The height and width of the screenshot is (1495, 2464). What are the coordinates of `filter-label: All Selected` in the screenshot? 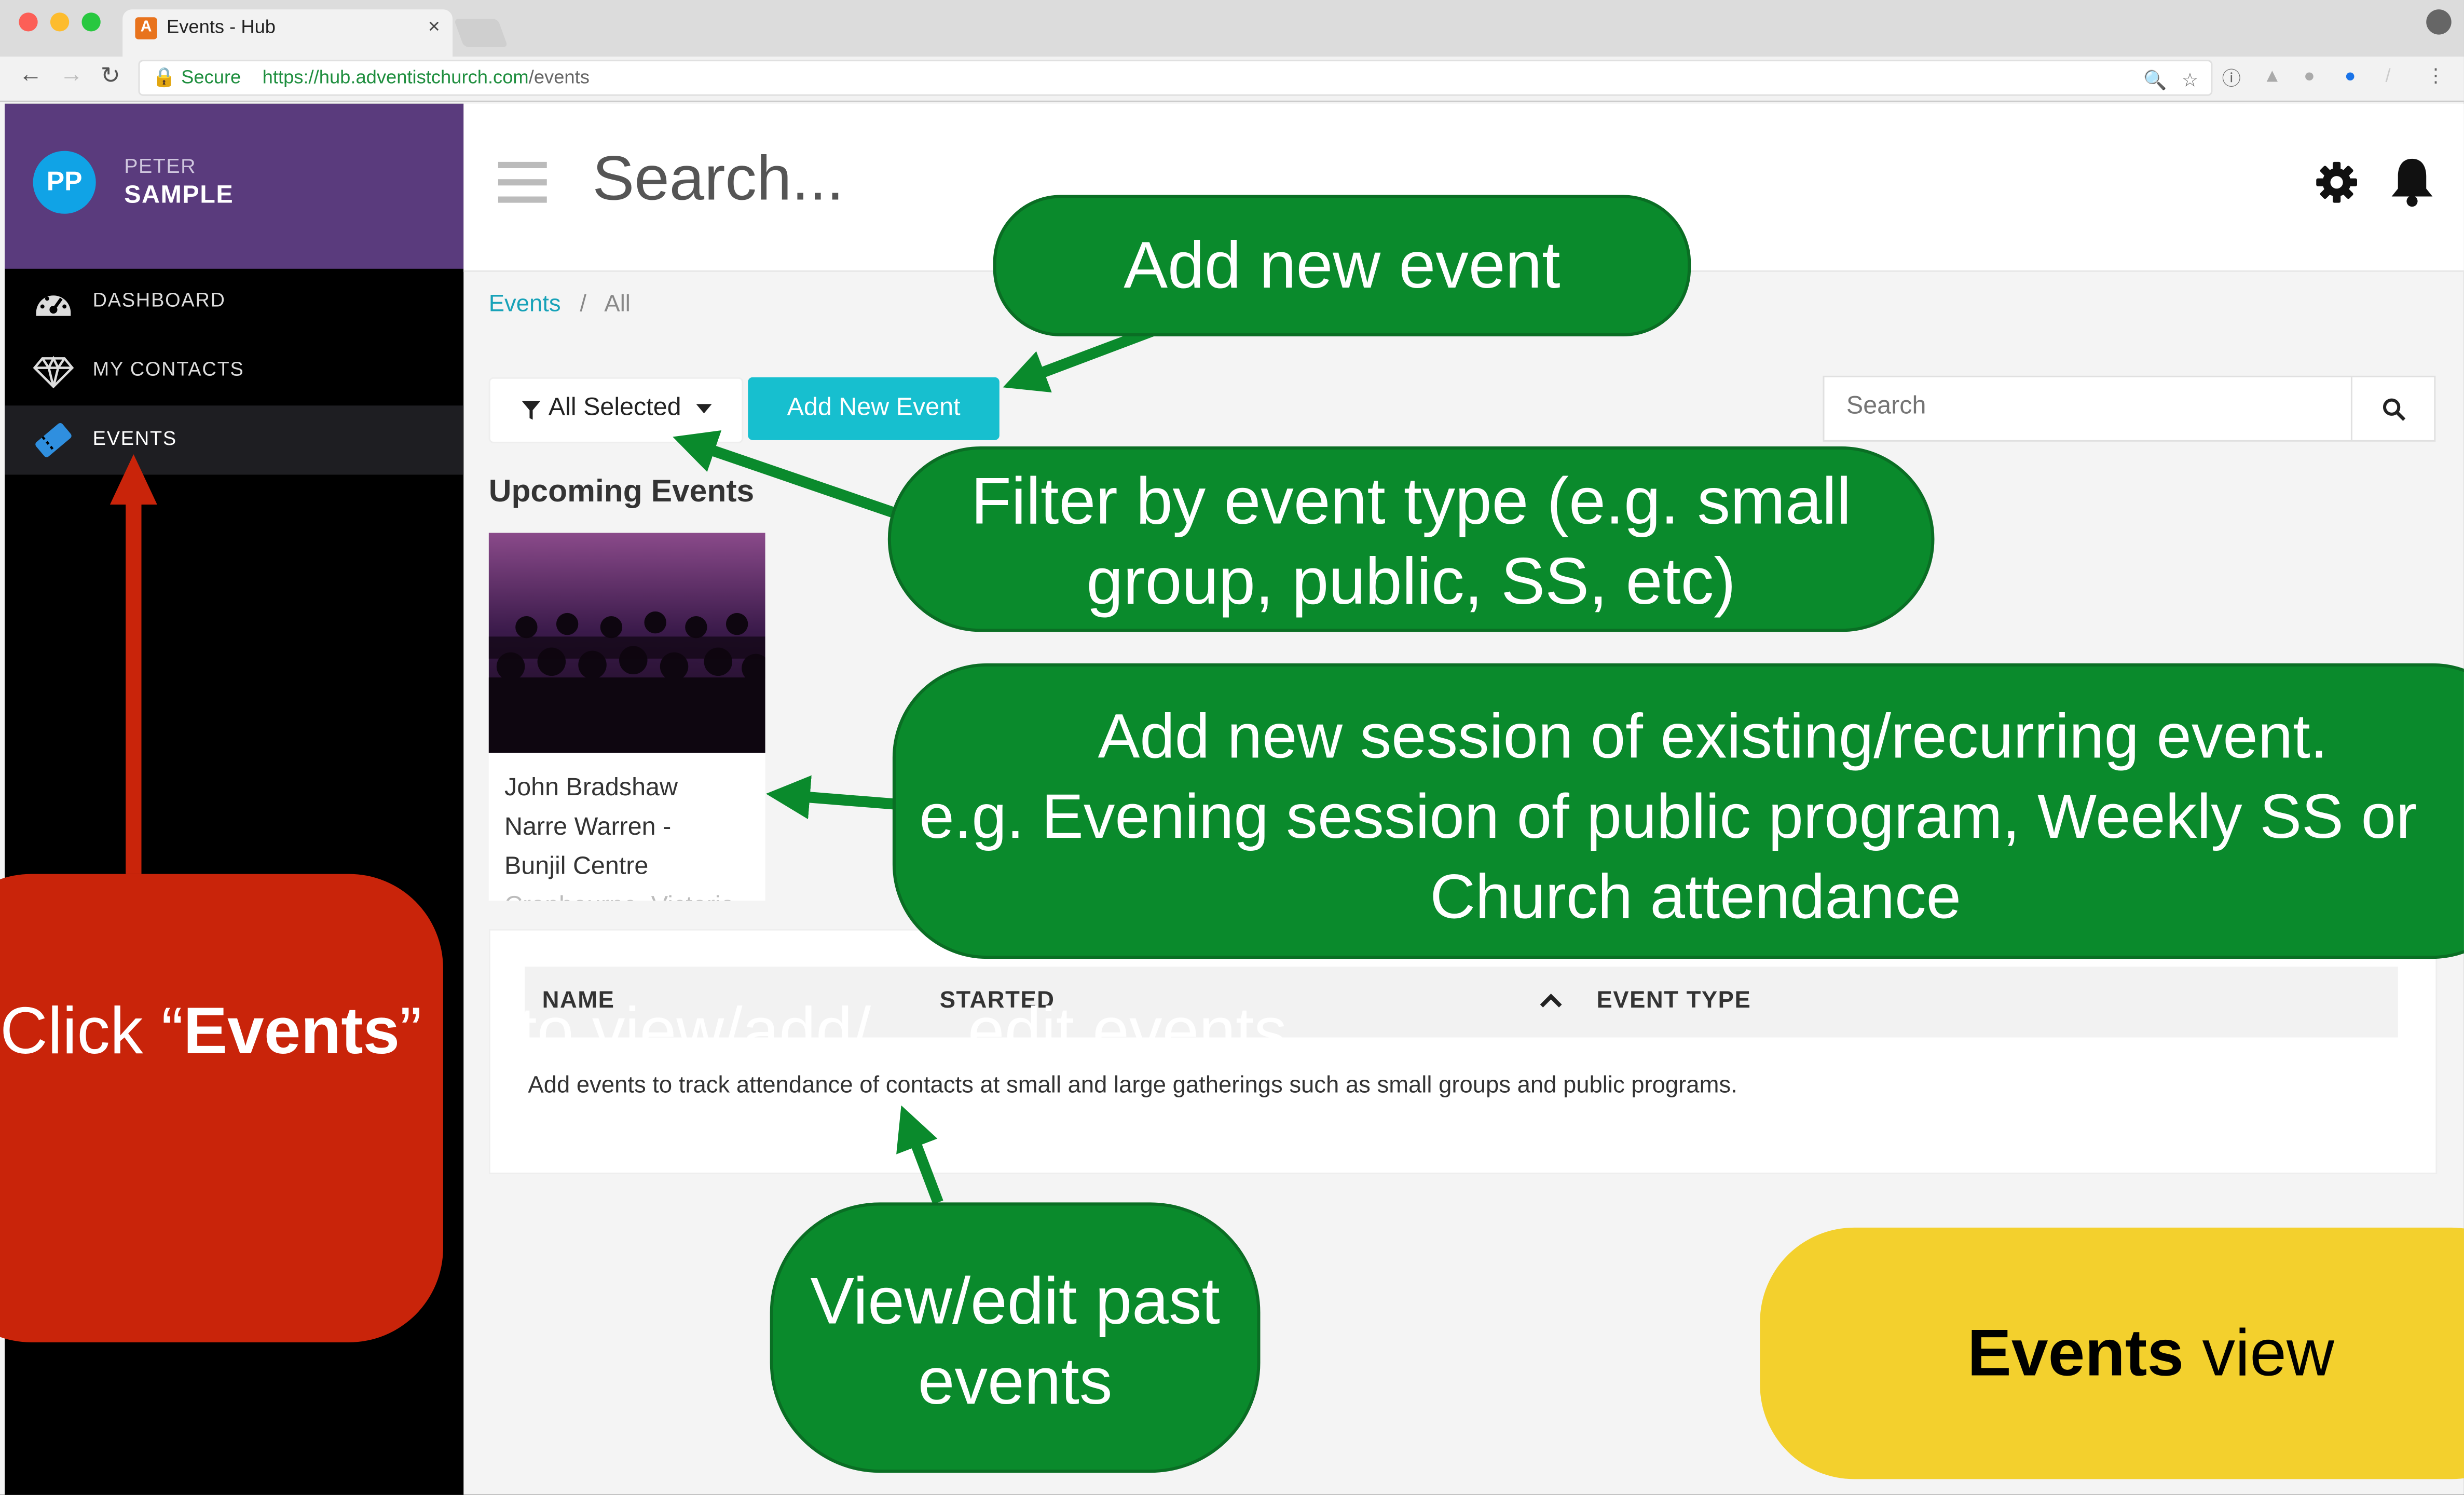 It's located at (614, 408).